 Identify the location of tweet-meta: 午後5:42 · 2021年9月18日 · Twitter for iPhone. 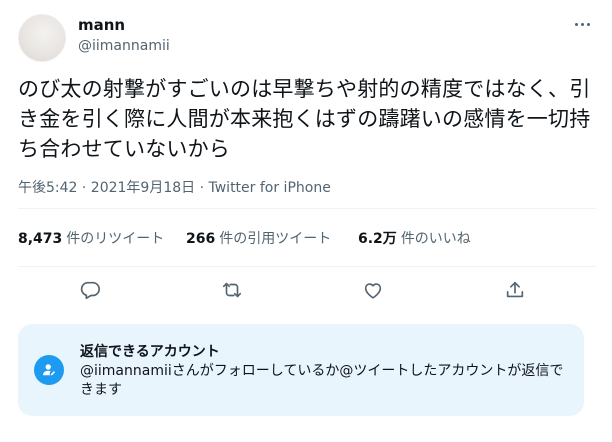
(174, 187).